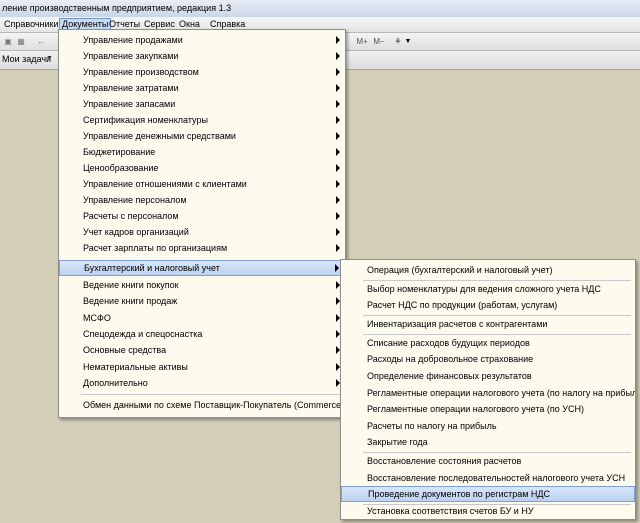 Image resolution: width=640 pixels, height=523 pixels. What do you see at coordinates (202, 318) in the screenshot?
I see `menu-item-ifrs: МСФО` at bounding box center [202, 318].